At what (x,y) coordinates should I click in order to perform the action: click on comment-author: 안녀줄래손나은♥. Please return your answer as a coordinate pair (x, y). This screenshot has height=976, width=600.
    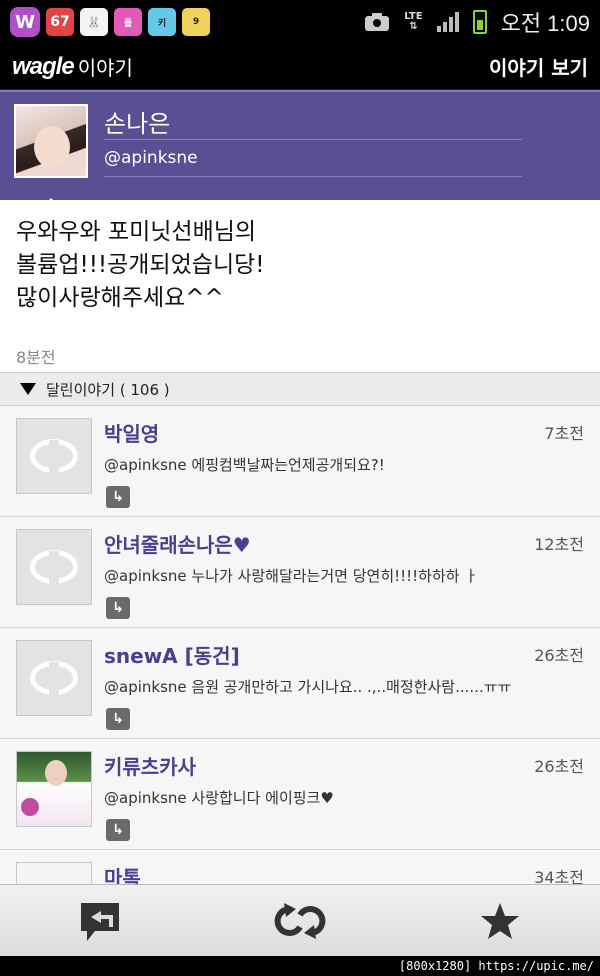
    Looking at the image, I should click on (177, 543).